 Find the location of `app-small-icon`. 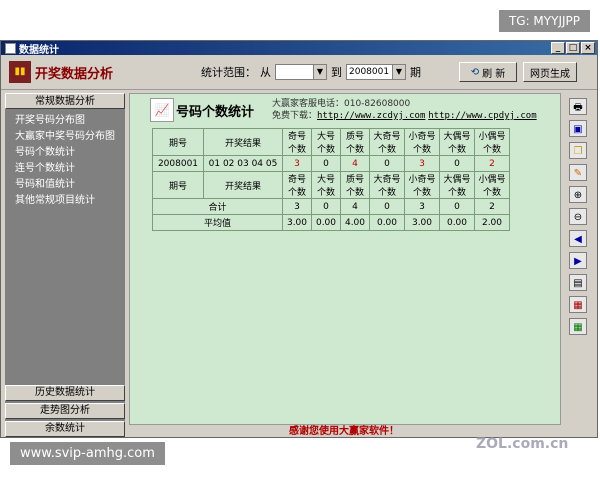

app-small-icon is located at coordinates (10, 48).